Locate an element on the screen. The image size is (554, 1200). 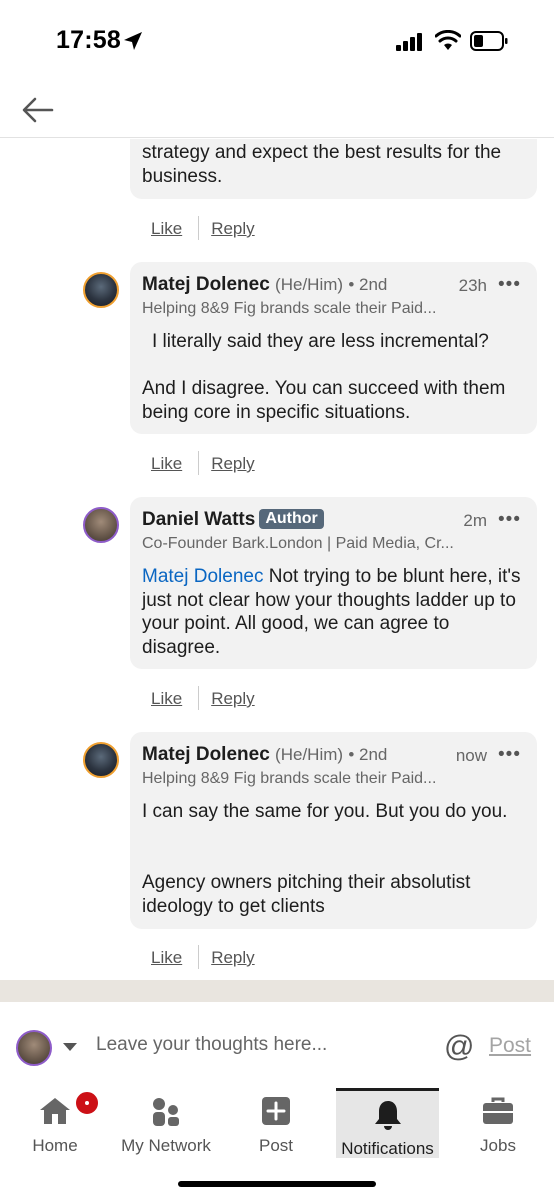
comment-time: 2m is located at coordinates (475, 520).